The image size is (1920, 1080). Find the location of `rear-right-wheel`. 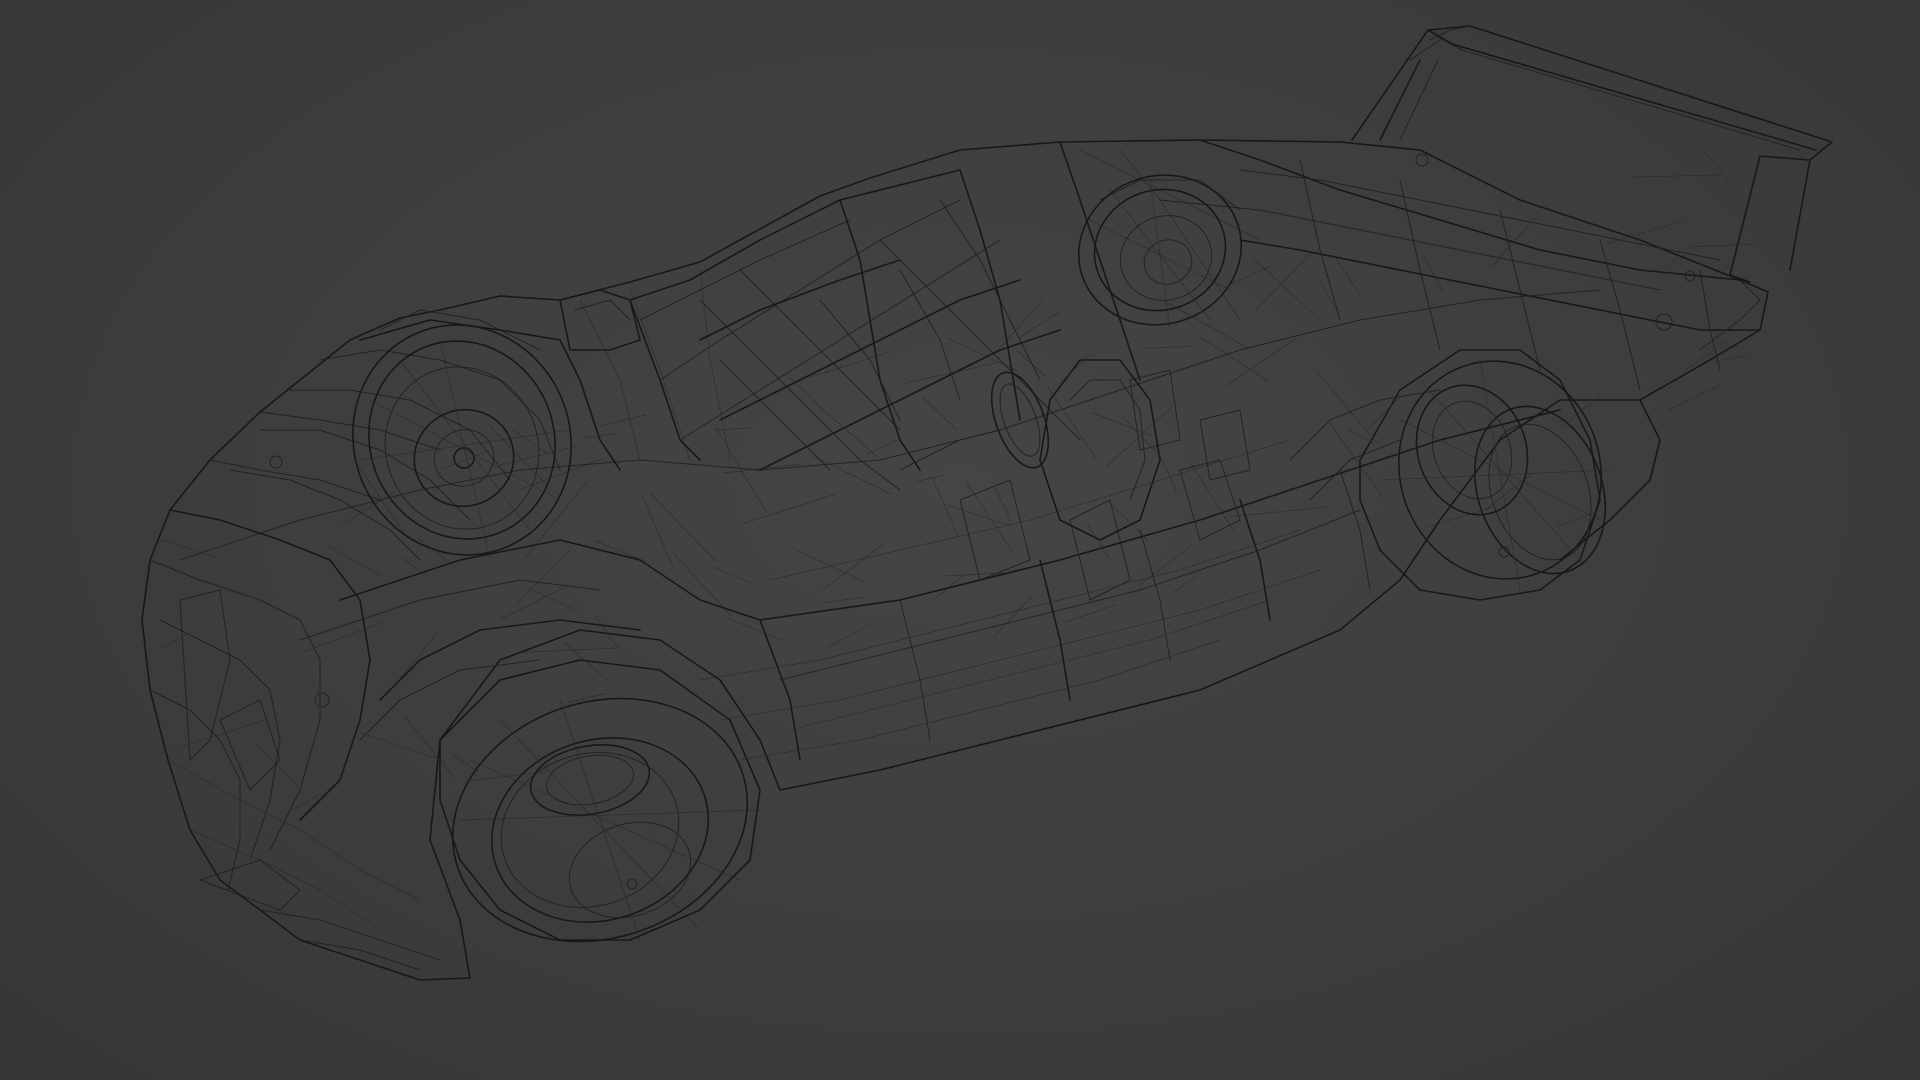

rear-right-wheel is located at coordinates (1485, 475).